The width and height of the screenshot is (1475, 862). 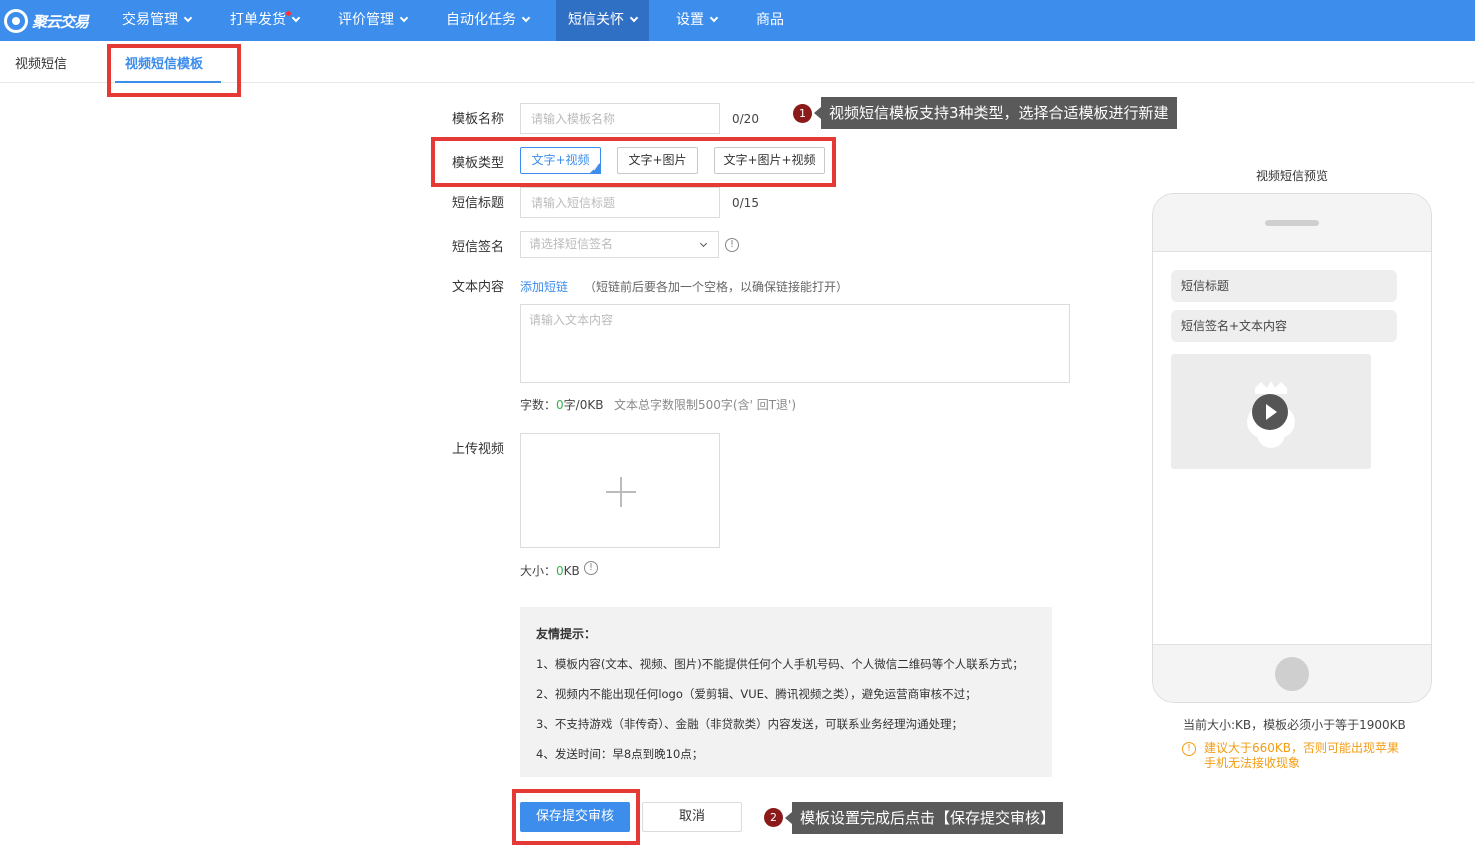 I want to click on template-name-input, so click(x=620, y=118).